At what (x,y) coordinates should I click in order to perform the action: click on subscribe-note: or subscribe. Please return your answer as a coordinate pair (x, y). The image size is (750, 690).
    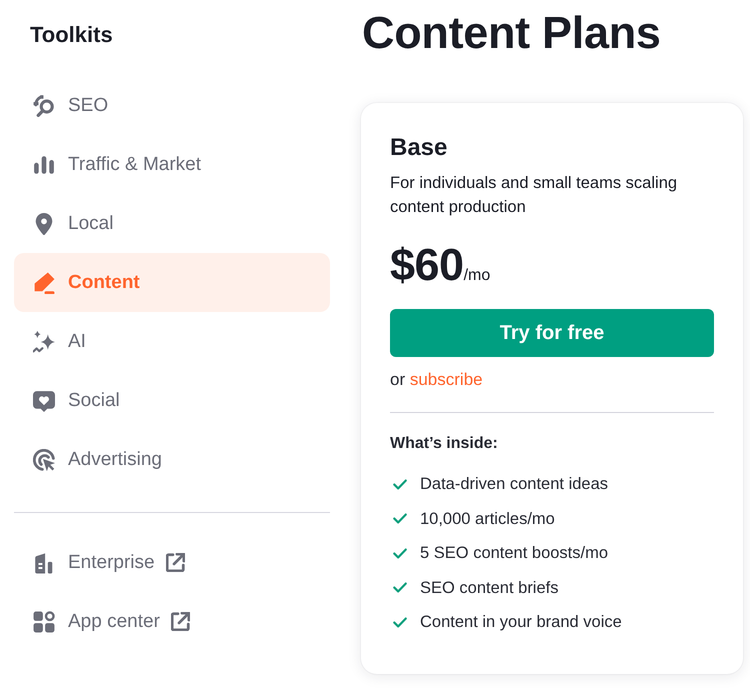
    Looking at the image, I should click on (436, 380).